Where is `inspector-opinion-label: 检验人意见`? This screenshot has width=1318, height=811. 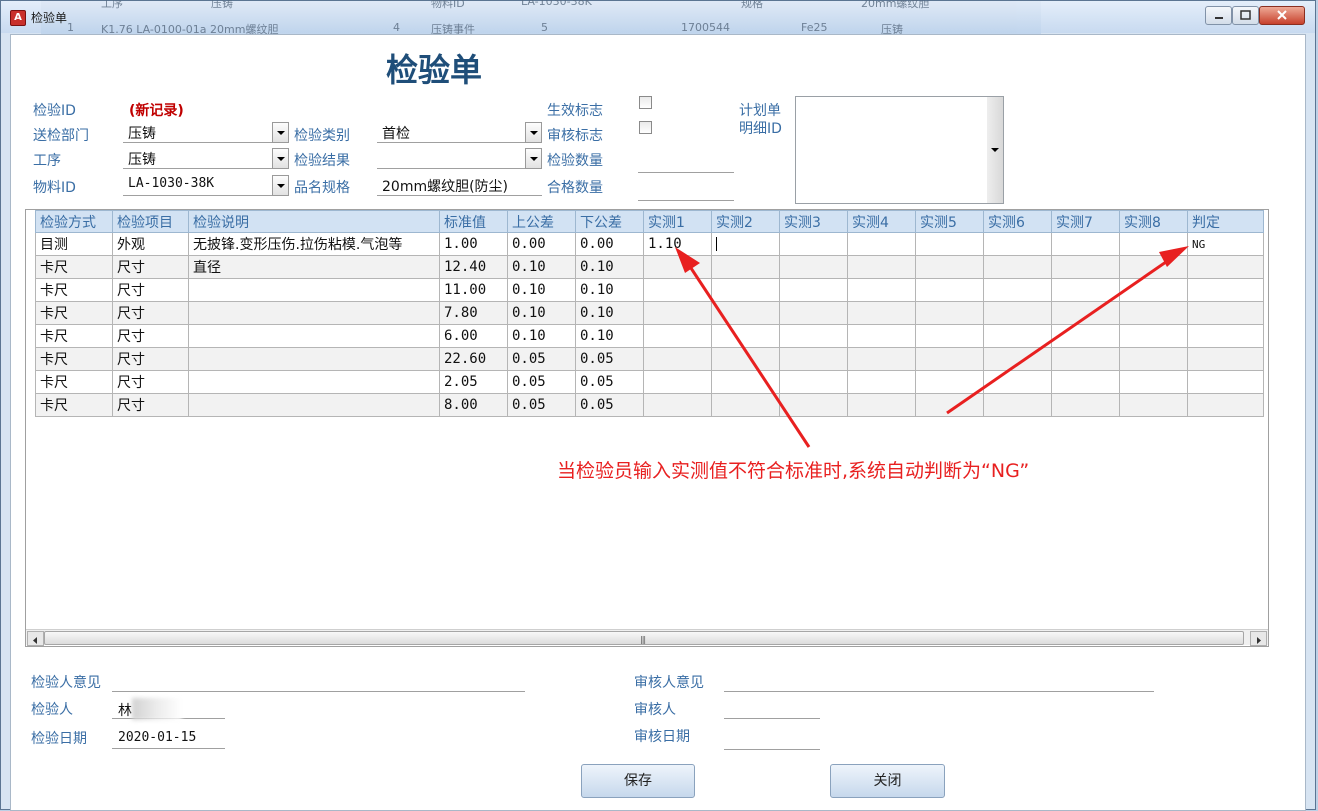
inspector-opinion-label: 检验人意见 is located at coordinates (66, 683).